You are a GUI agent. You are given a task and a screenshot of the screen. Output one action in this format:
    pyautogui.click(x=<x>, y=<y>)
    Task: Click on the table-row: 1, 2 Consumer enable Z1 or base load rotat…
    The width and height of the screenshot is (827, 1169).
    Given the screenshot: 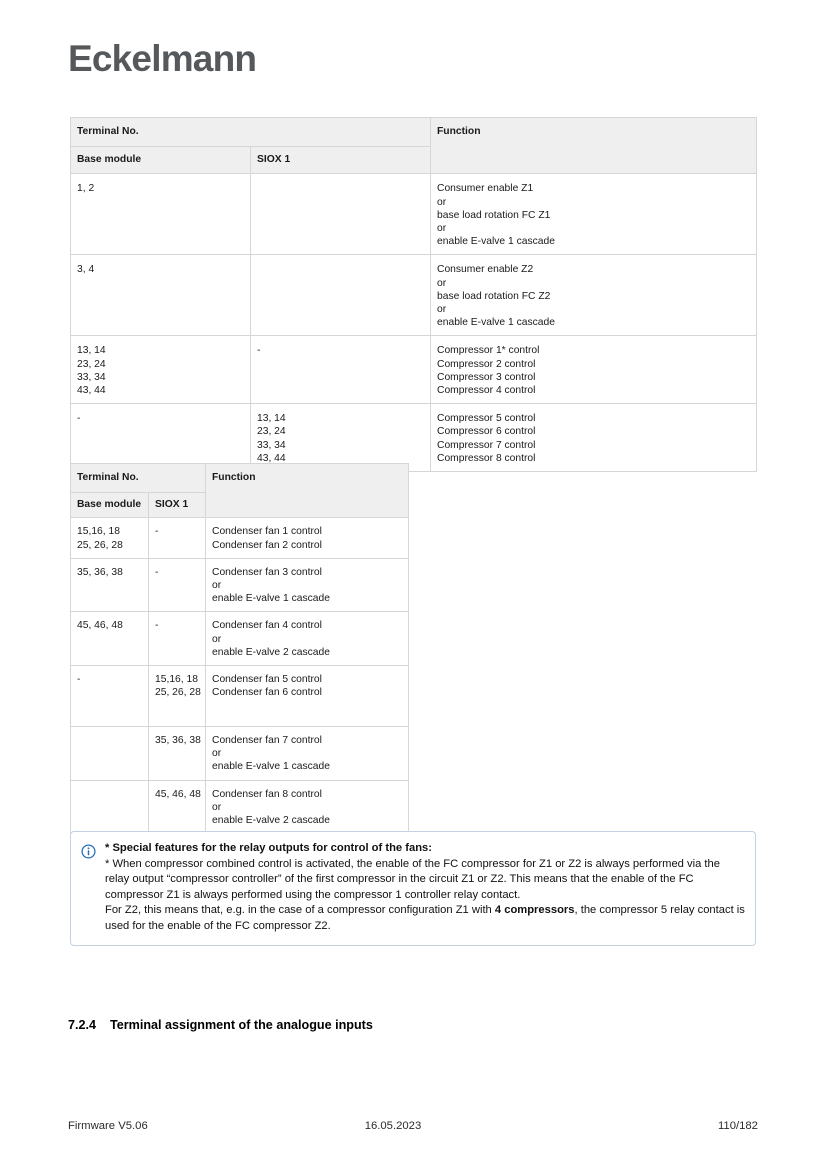 What is the action you would take?
    pyautogui.click(x=414, y=214)
    